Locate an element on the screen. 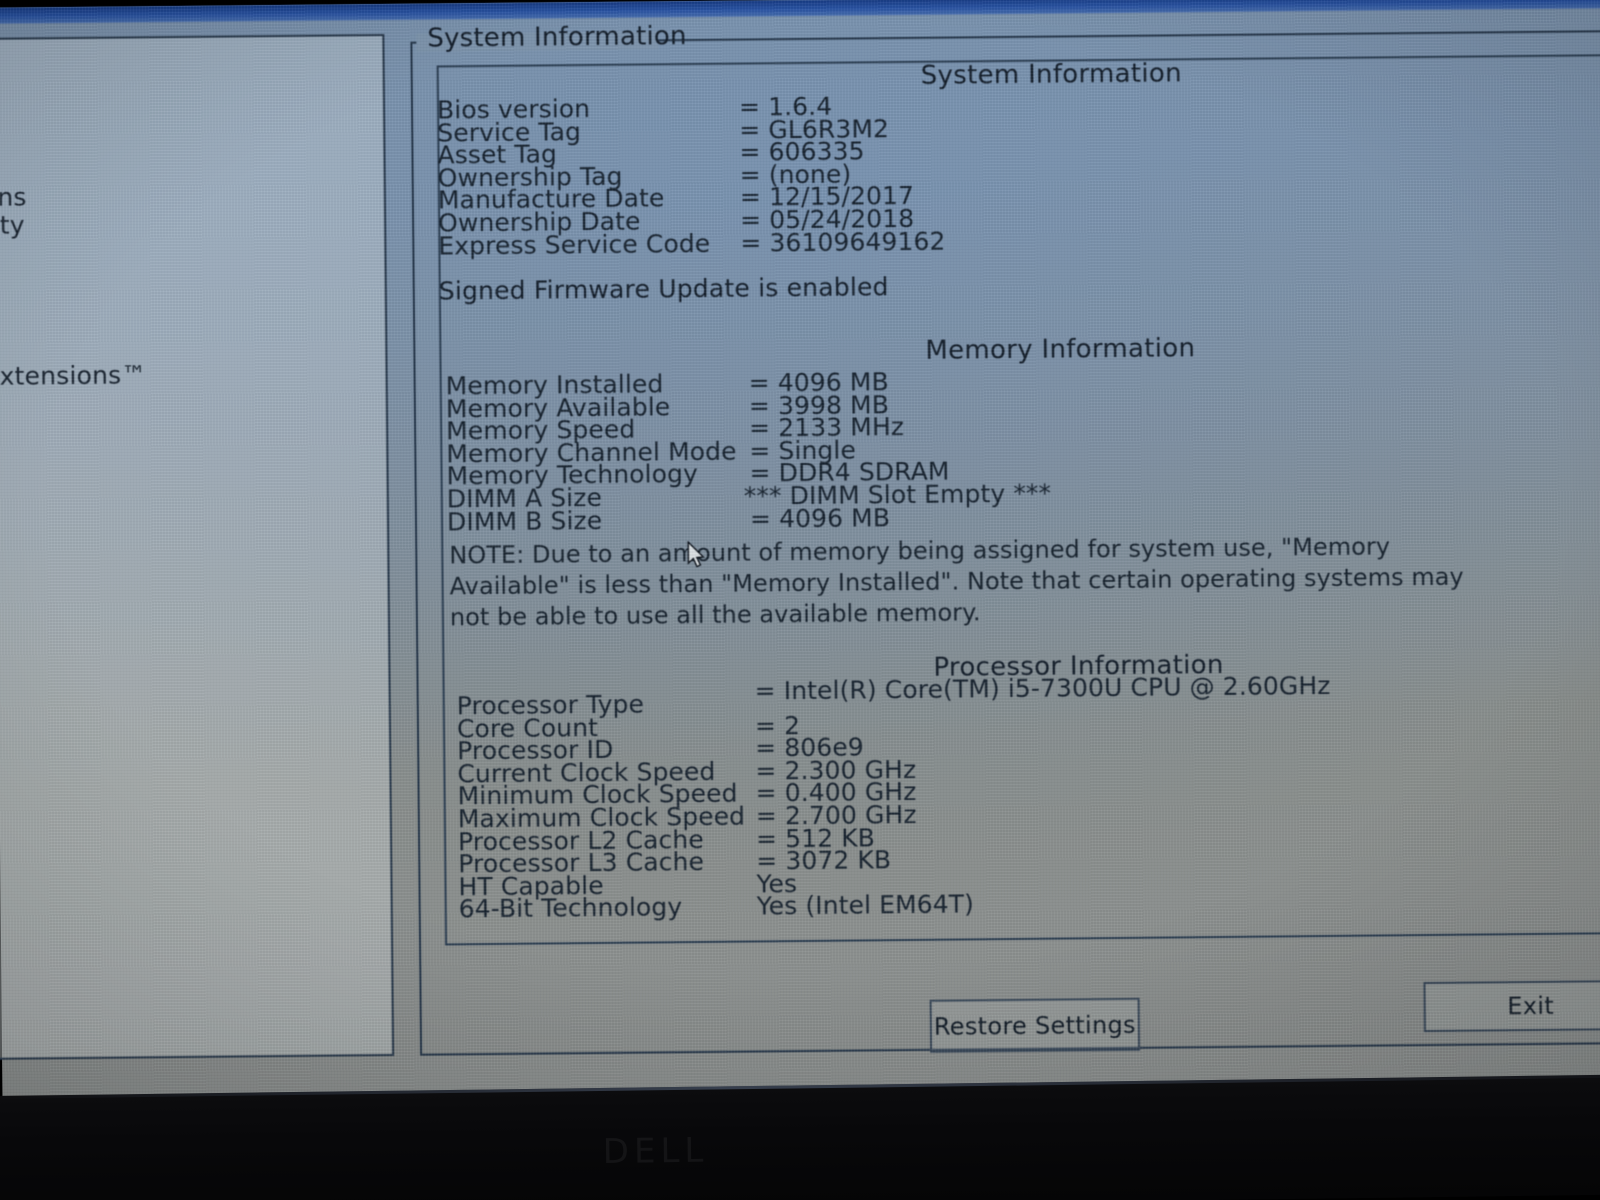 The height and width of the screenshot is (1200, 1600). sidebar-item-0: ons is located at coordinates (111, 196).